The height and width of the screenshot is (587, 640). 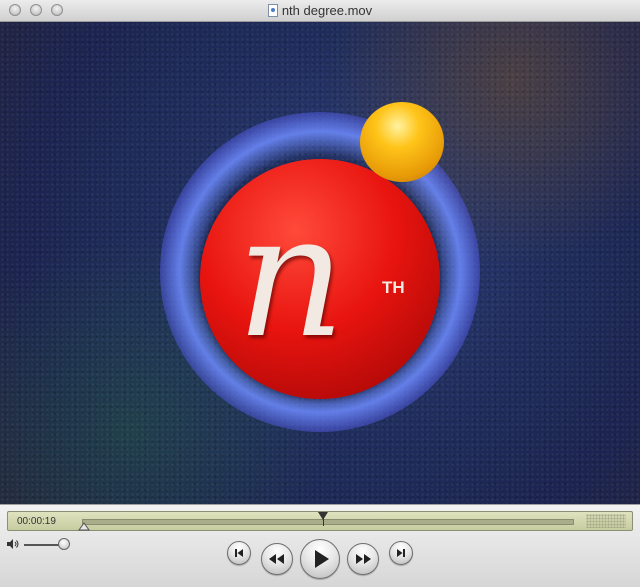 What do you see at coordinates (291, 277) in the screenshot?
I see `logo-letter: n` at bounding box center [291, 277].